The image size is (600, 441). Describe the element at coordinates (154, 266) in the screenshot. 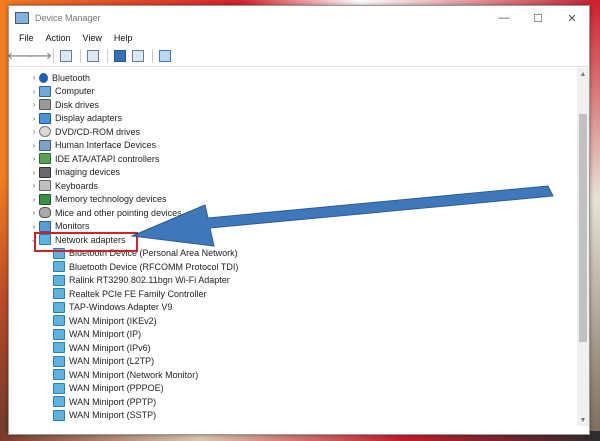

I see `network-adapter-label: Bluetooth Device (RFCOMM Protocol TDI)` at that location.